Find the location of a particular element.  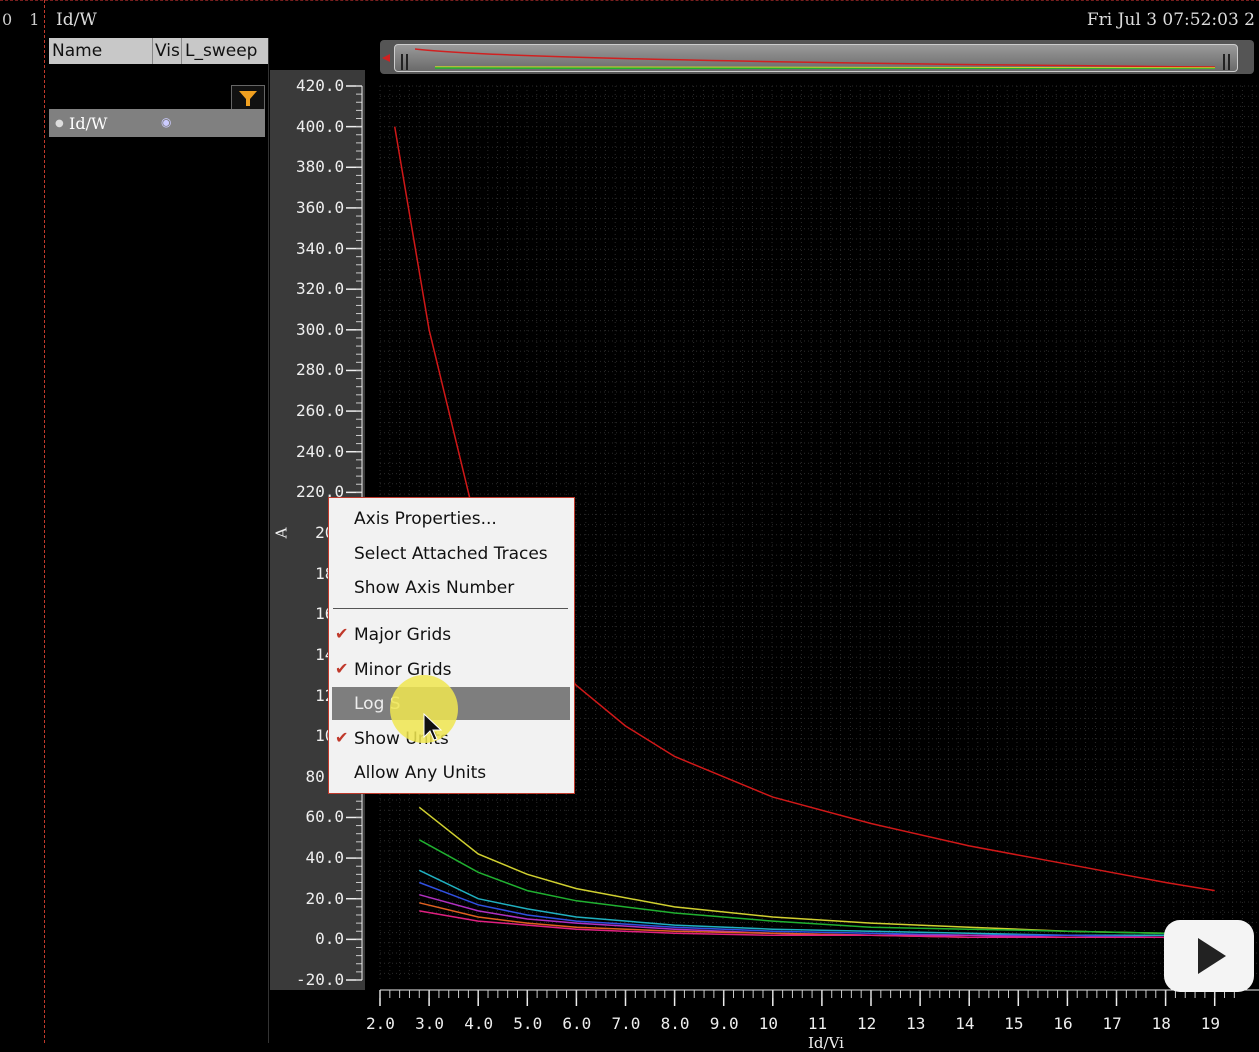

menu-item-minor-grids: ✔ Minor Grids is located at coordinates (451, 669).